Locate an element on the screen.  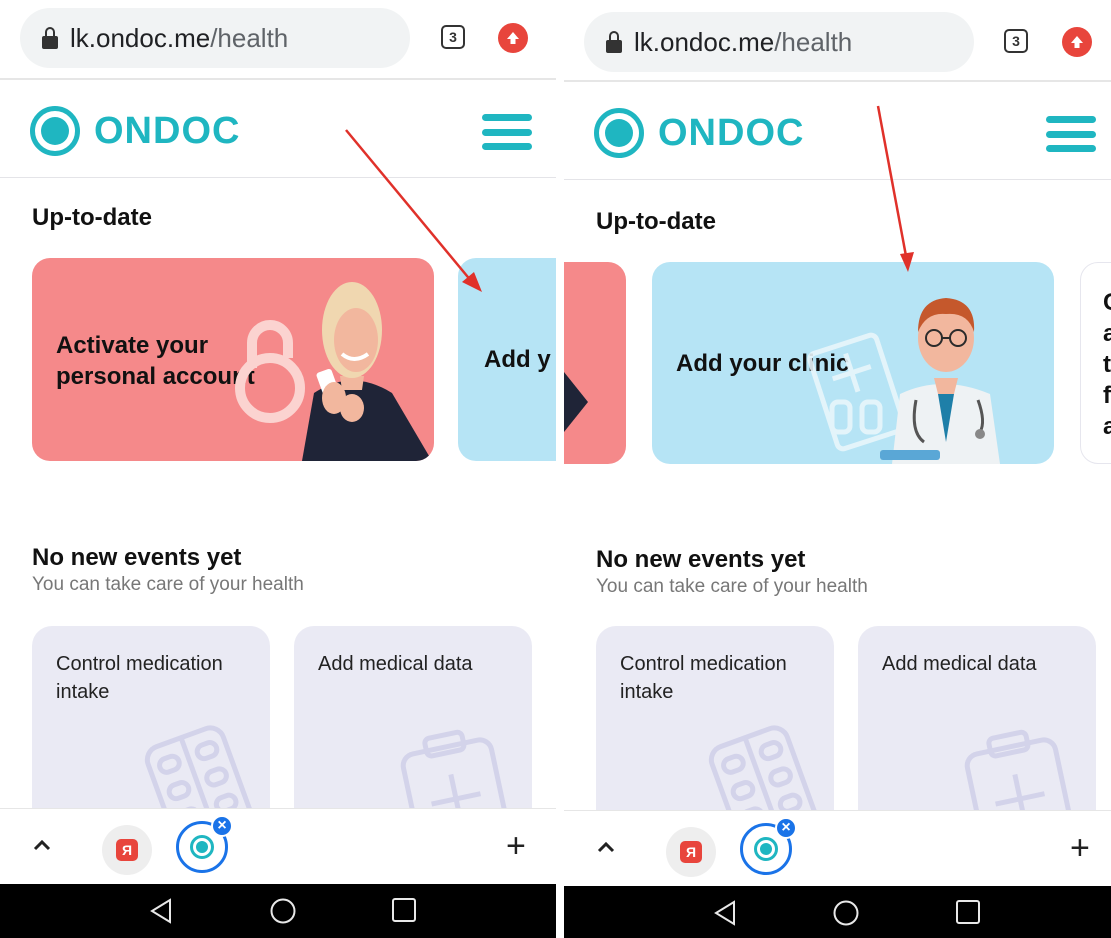
card-label-fragment: C a t f a is located at coordinates (1107, 364).